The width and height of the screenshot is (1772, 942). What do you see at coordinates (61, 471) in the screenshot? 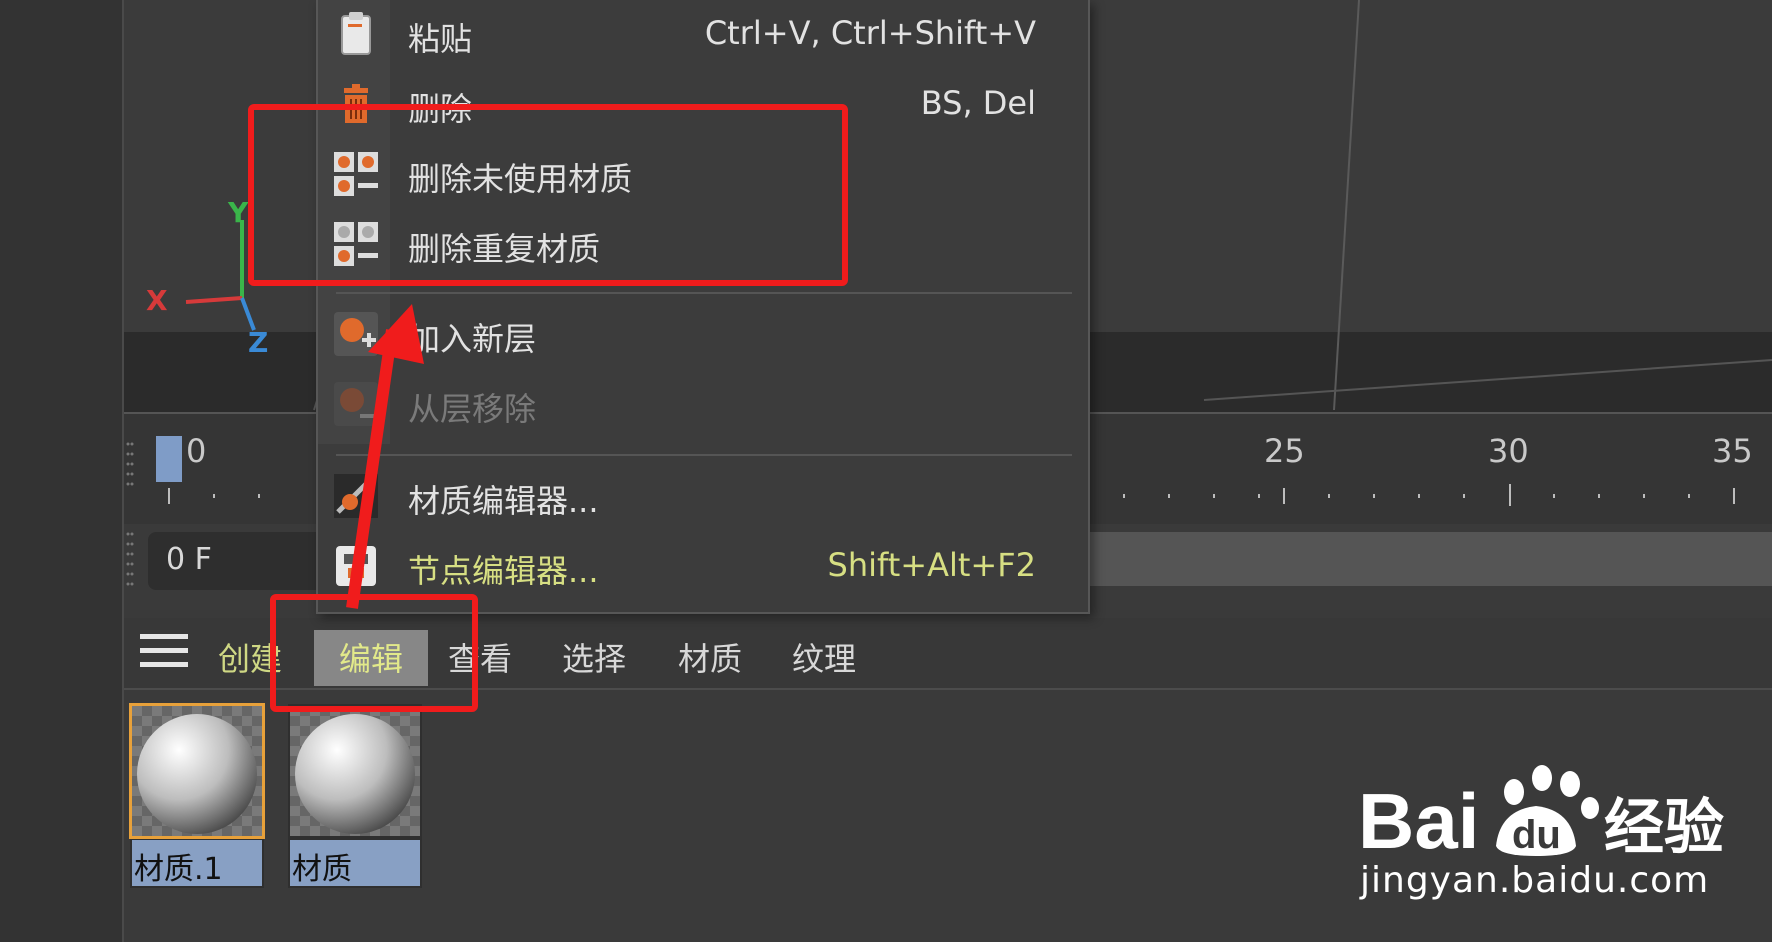
I see `left-side-panel` at bounding box center [61, 471].